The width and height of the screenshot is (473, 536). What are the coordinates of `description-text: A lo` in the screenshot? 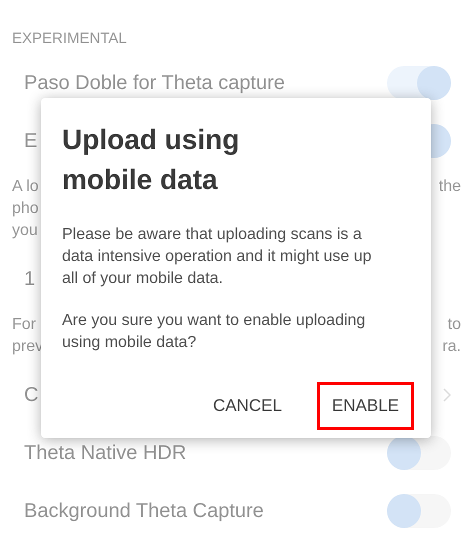 It's located at (25, 187).